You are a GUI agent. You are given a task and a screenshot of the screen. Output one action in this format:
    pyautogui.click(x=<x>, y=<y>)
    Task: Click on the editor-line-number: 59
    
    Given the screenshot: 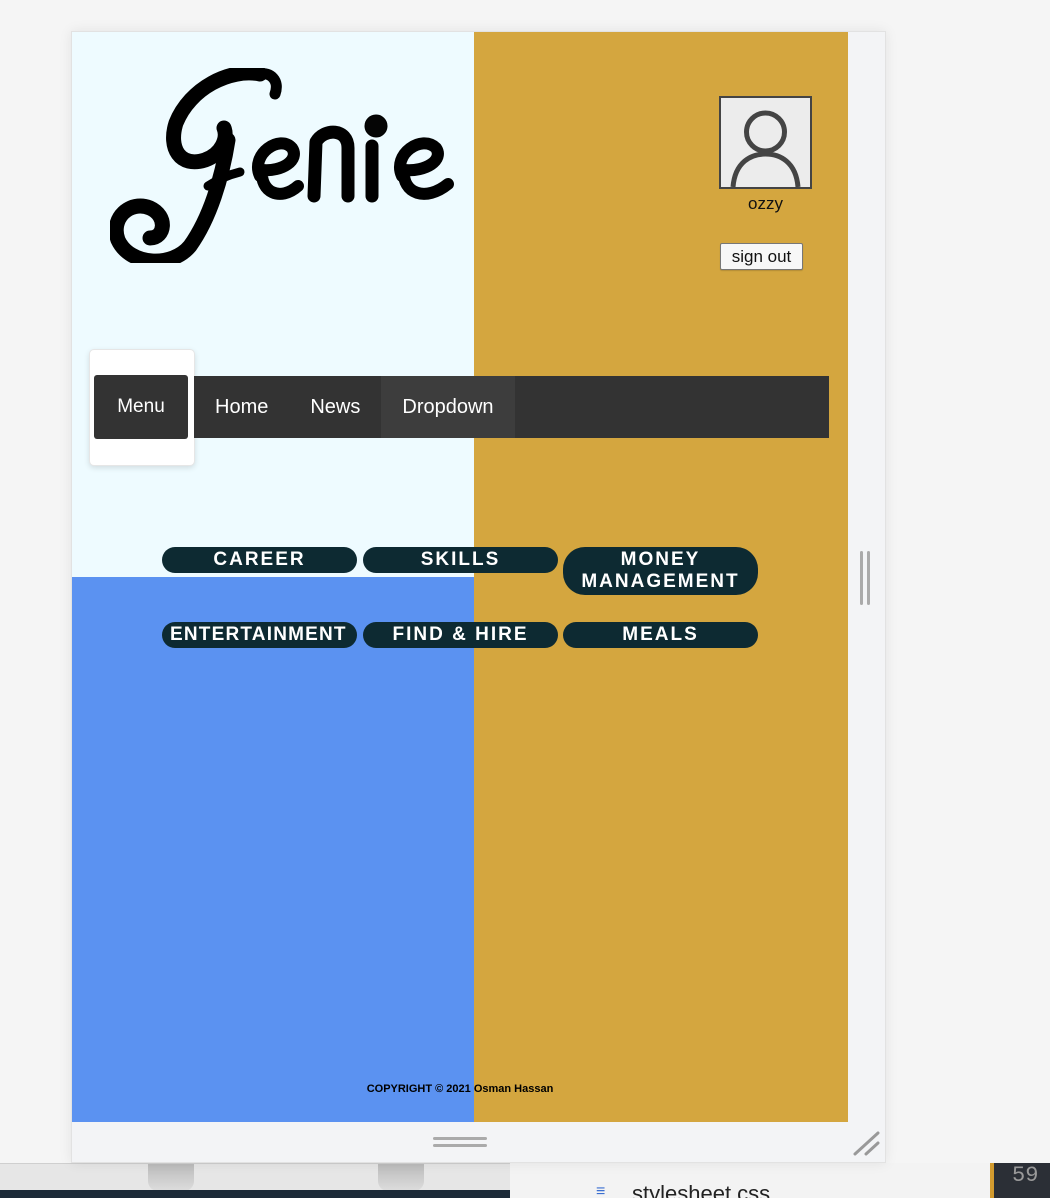 What is the action you would take?
    pyautogui.click(x=1025, y=1175)
    